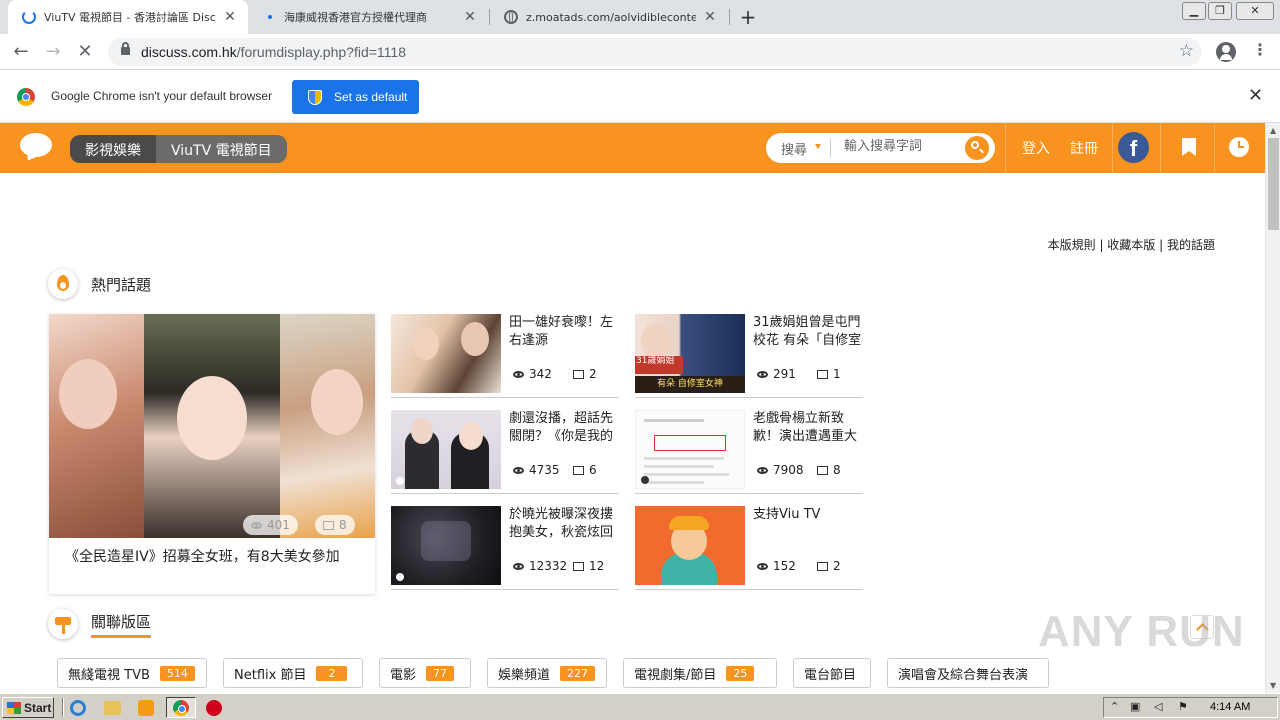  Describe the element at coordinates (588, 566) in the screenshot. I see `topic-replies: 12` at that location.